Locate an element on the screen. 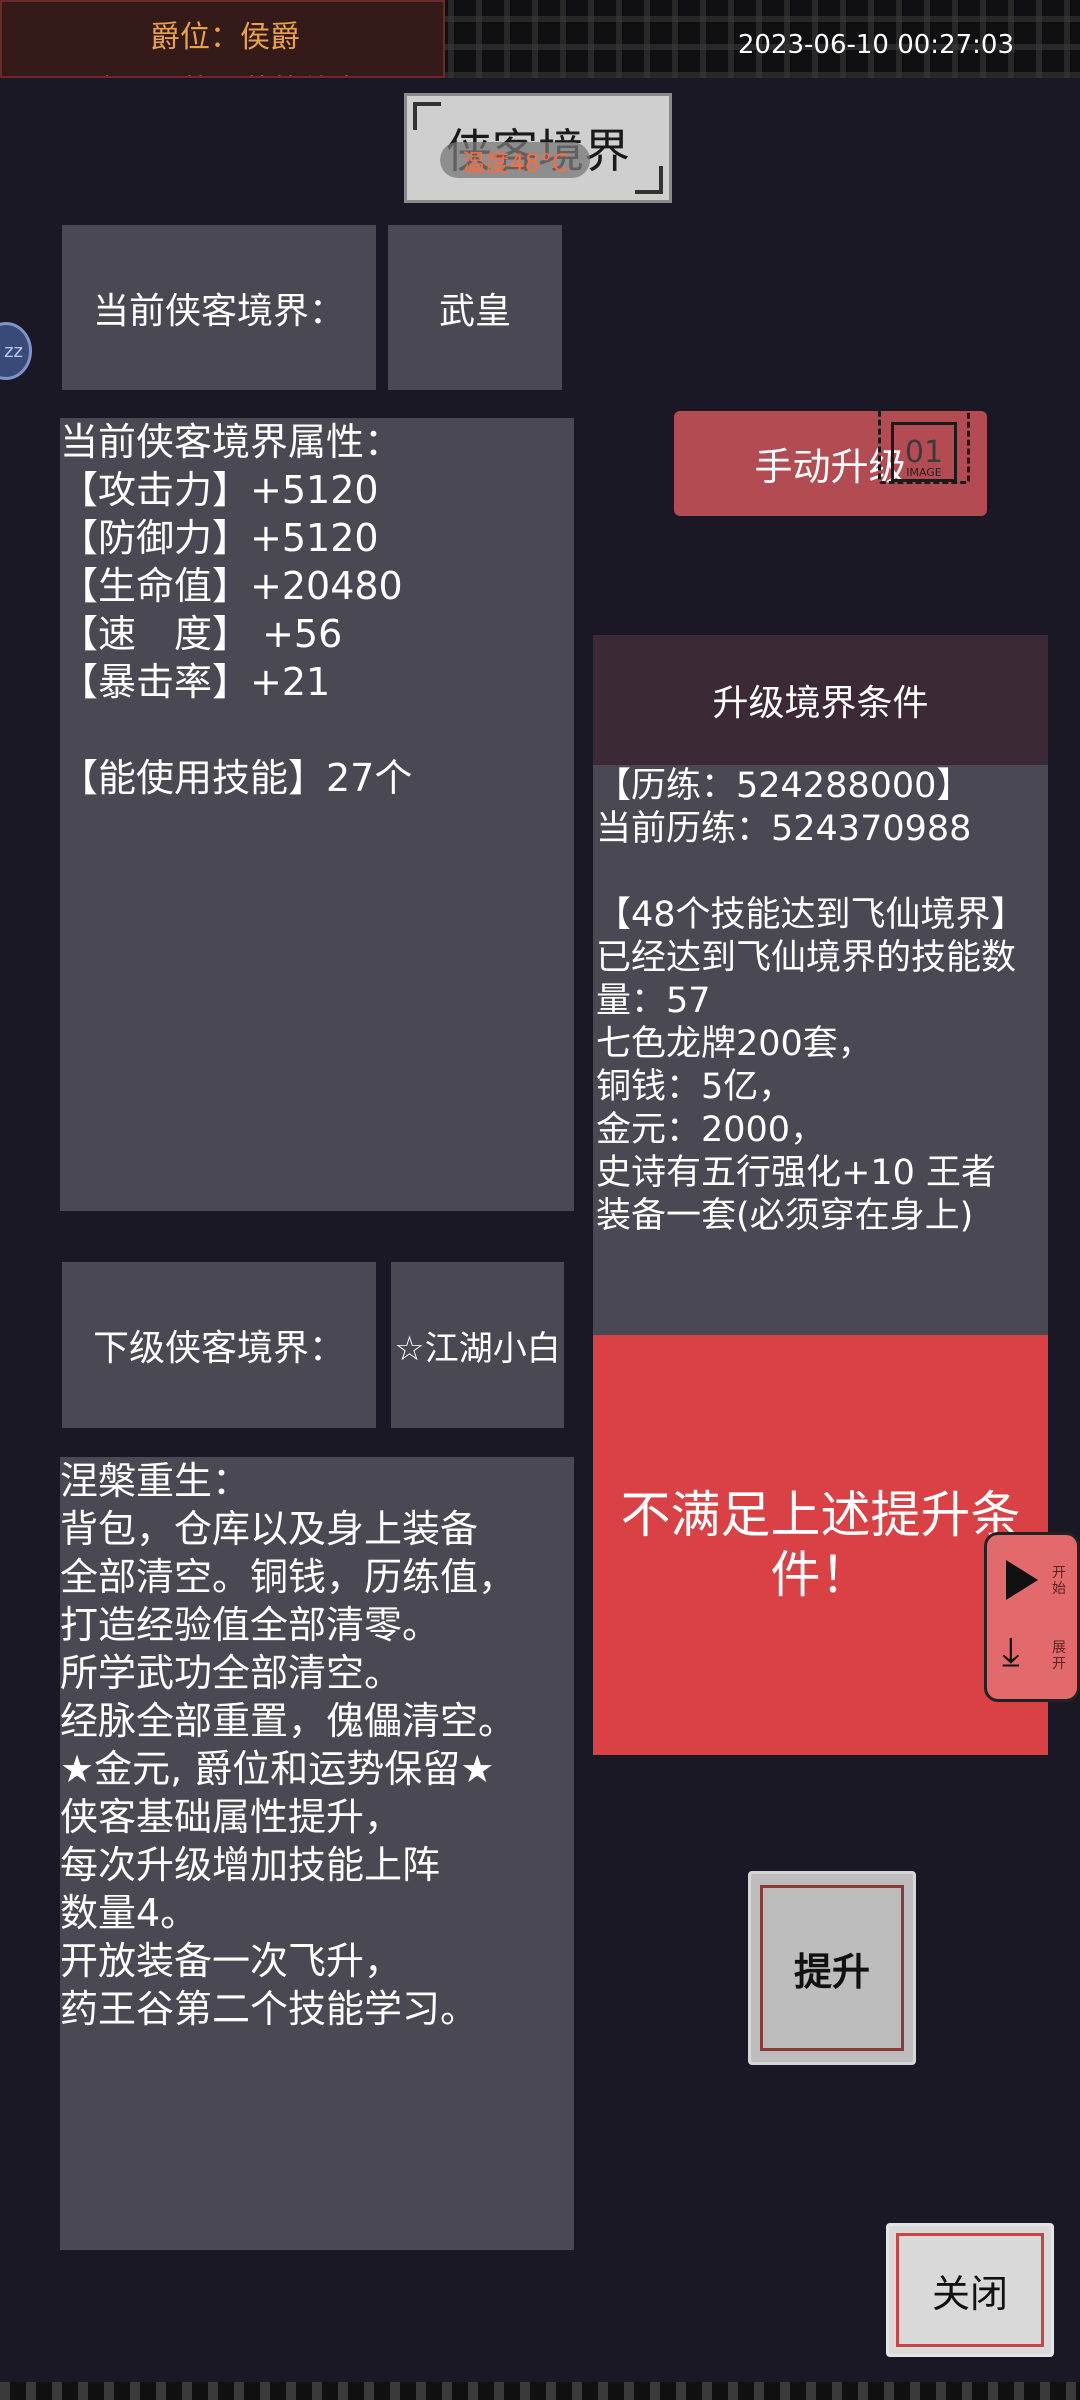  close-button: 关闭 is located at coordinates (970, 2290).